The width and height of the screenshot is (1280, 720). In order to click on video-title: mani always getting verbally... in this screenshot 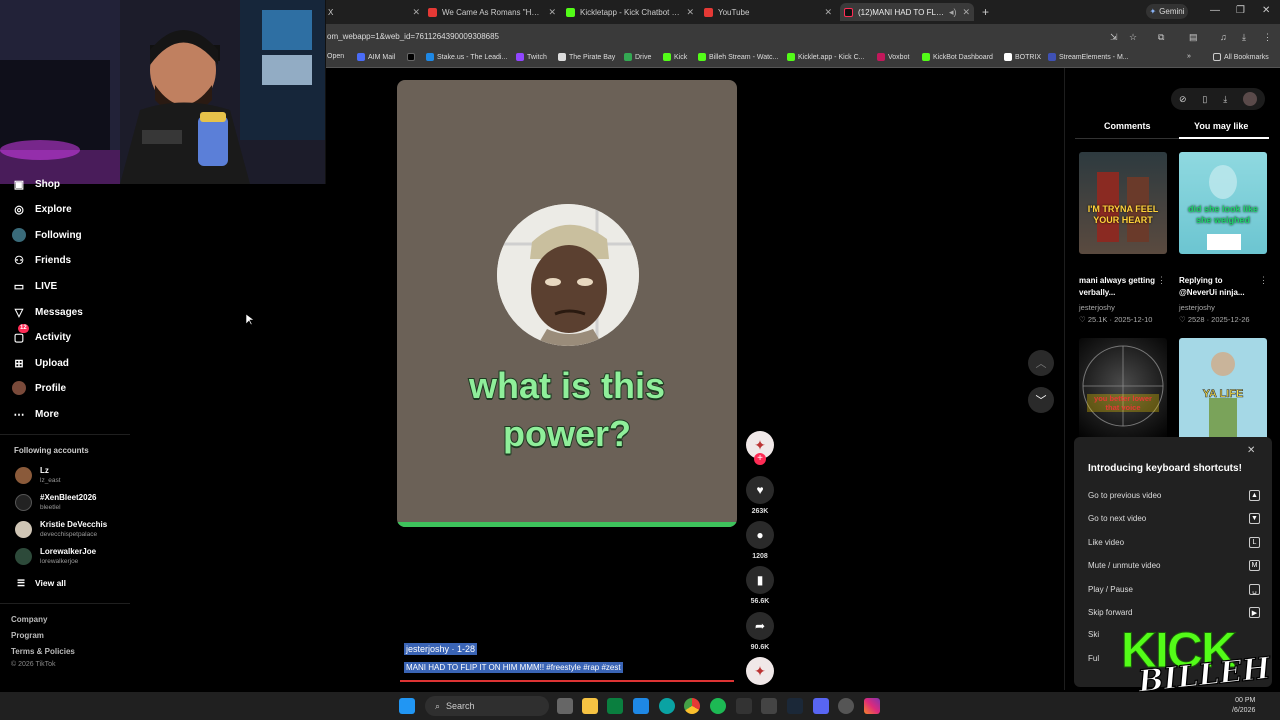, I will do `click(1119, 287)`.